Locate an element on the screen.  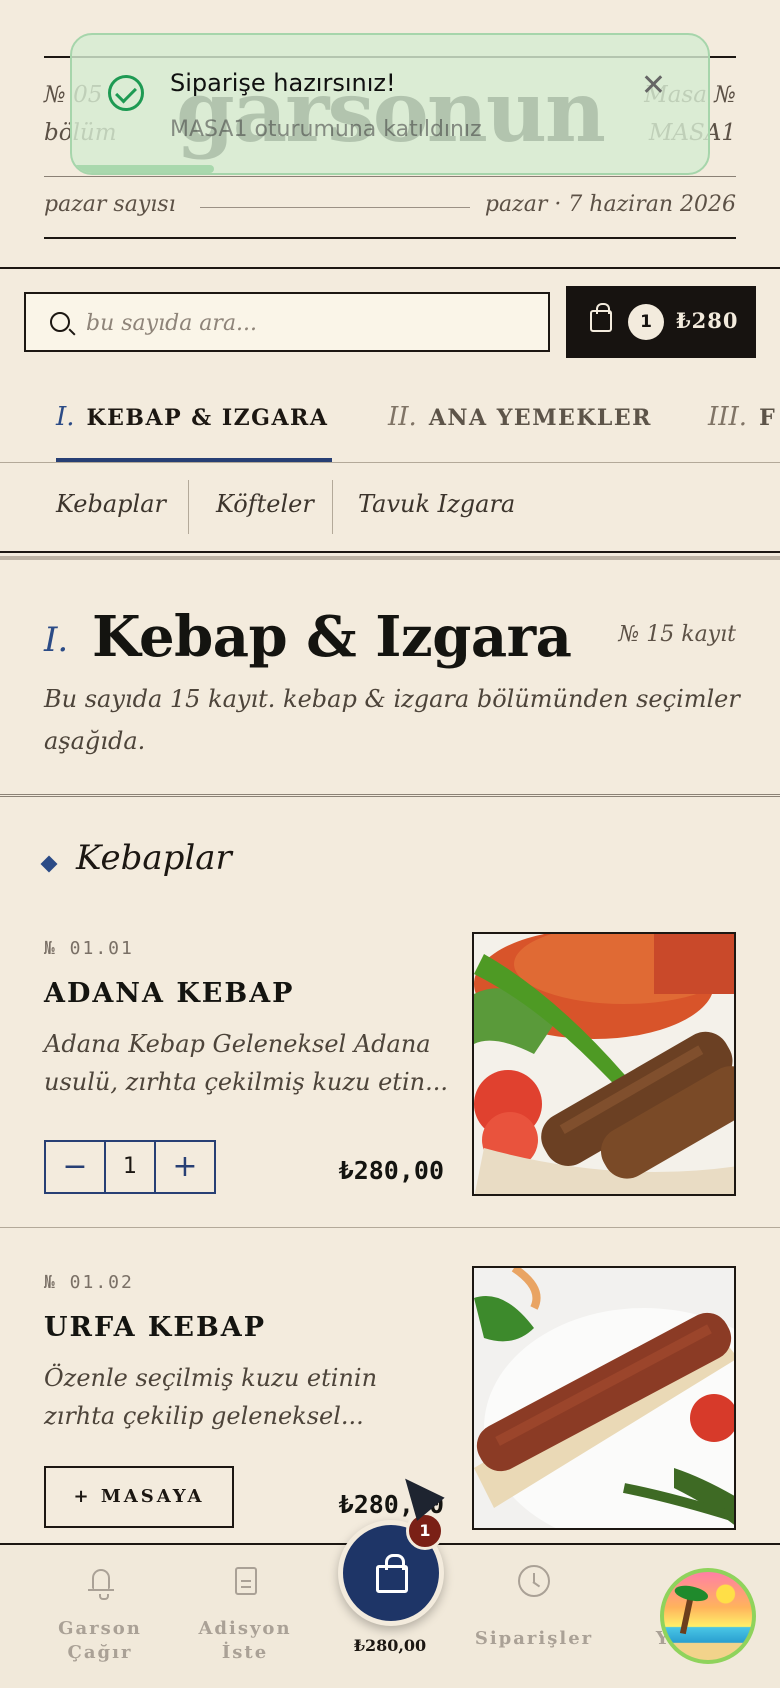
subcategory-bar: Kebaplar Köfteler Tavuk Izgara is located at coordinates (390, 507).